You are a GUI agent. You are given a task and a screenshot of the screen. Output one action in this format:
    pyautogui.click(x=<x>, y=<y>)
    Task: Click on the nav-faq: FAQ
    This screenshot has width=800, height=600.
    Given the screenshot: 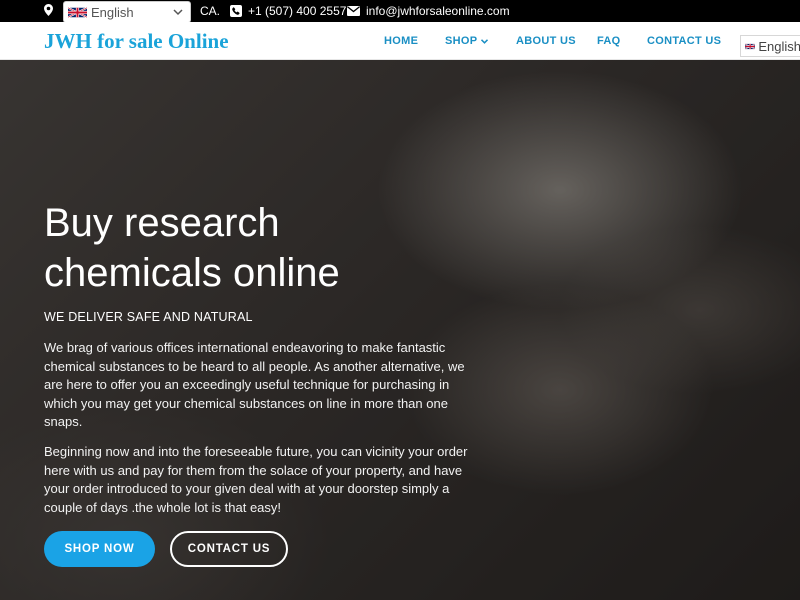 What is the action you would take?
    pyautogui.click(x=609, y=41)
    